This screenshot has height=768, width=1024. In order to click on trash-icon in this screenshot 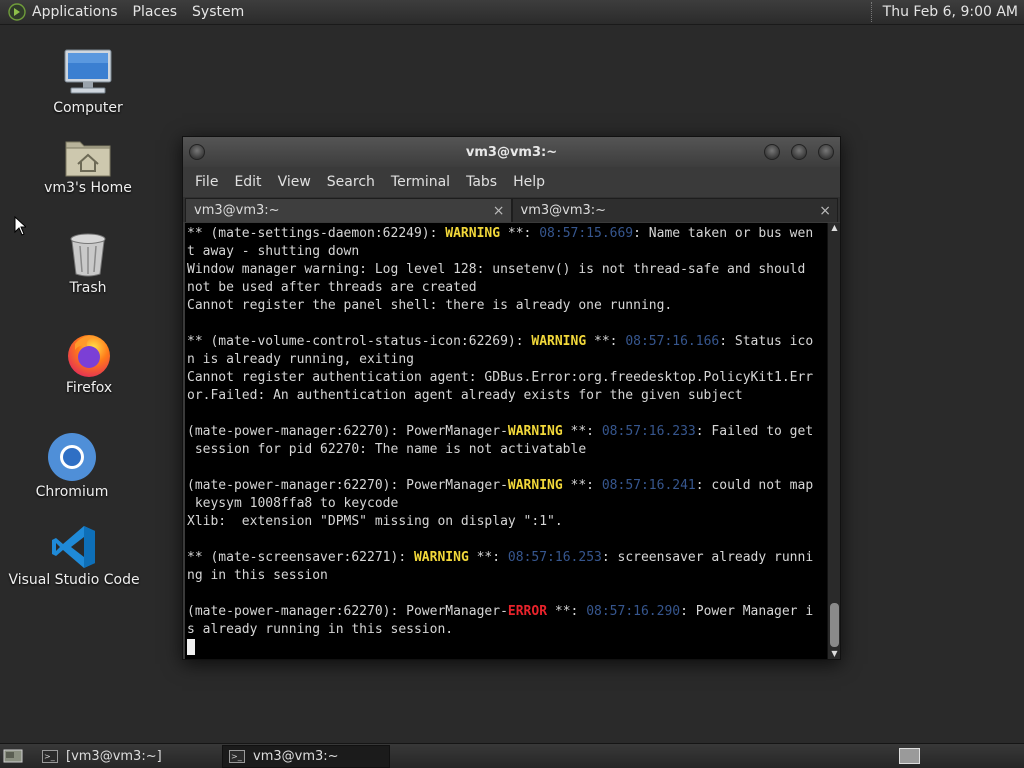, I will do `click(88, 249)`.